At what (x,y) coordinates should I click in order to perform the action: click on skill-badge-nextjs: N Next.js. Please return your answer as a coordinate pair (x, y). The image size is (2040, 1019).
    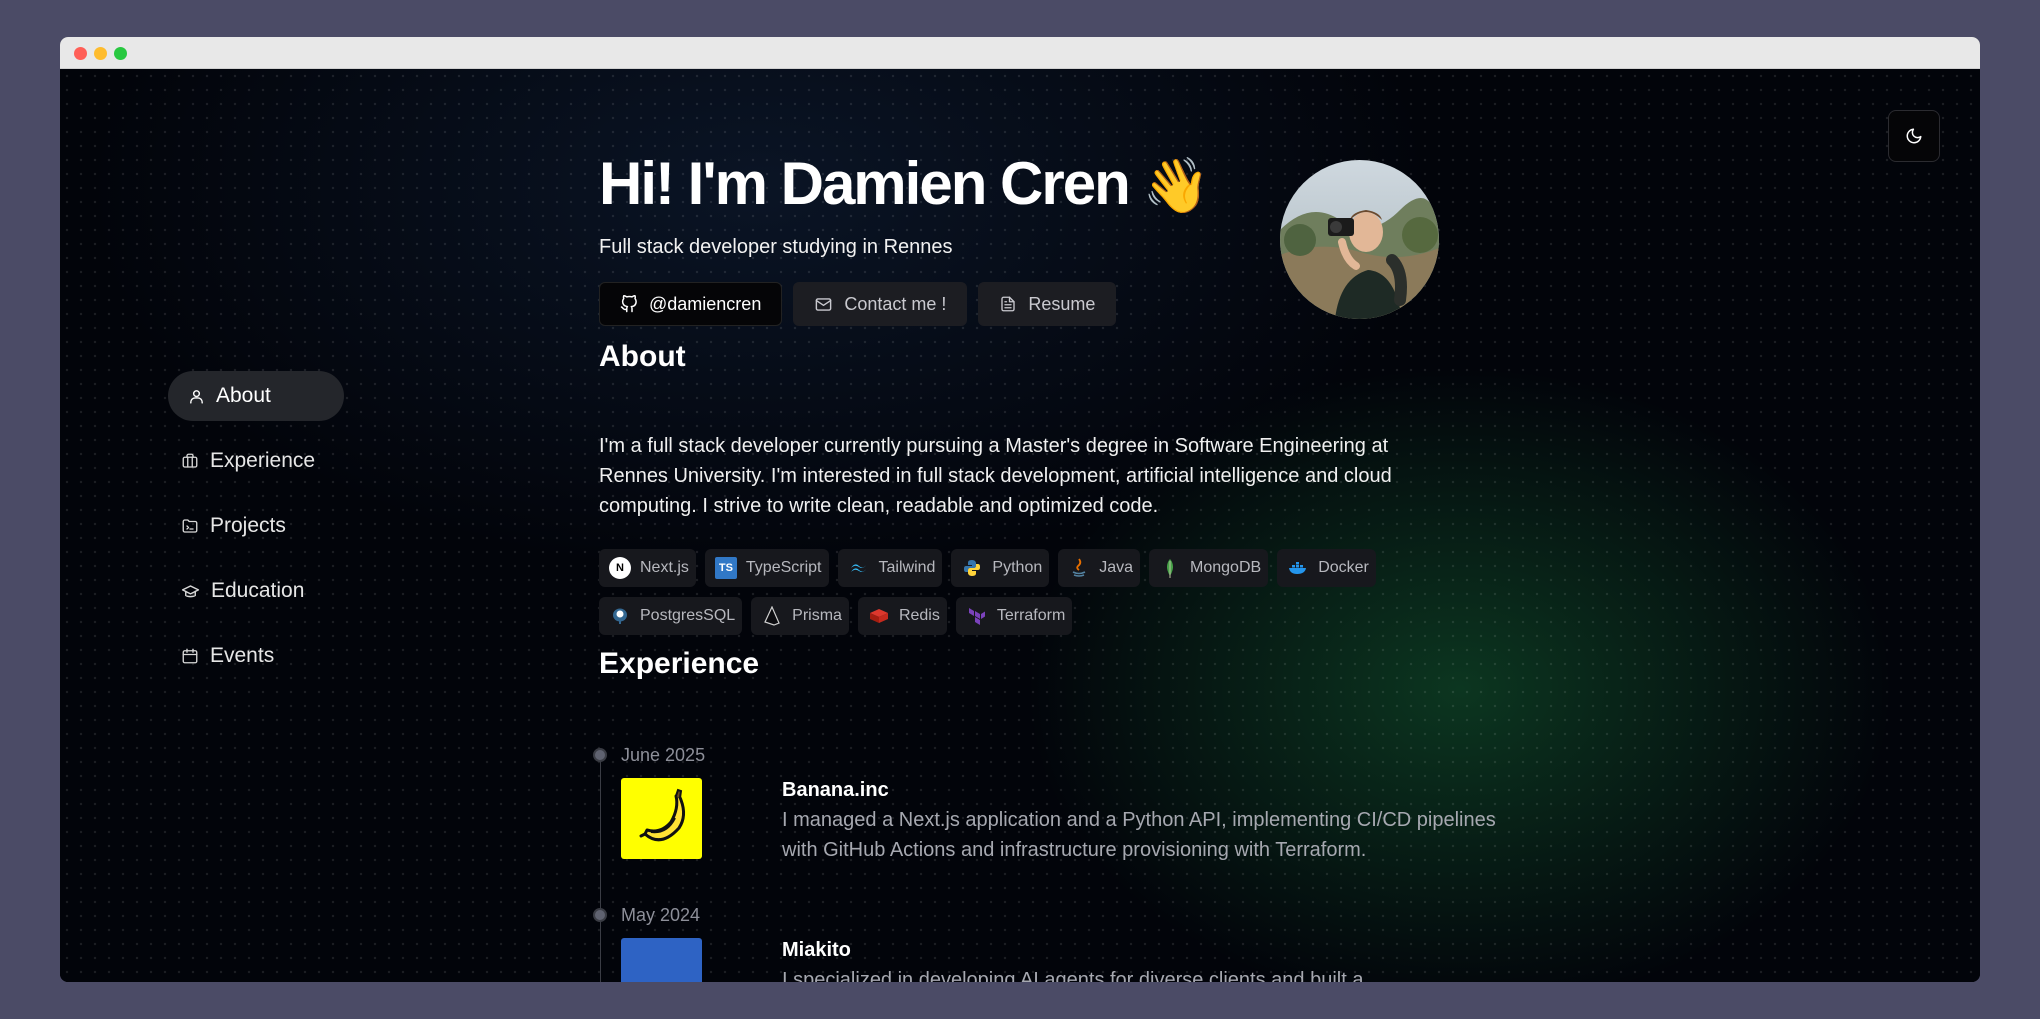
    Looking at the image, I should click on (647, 568).